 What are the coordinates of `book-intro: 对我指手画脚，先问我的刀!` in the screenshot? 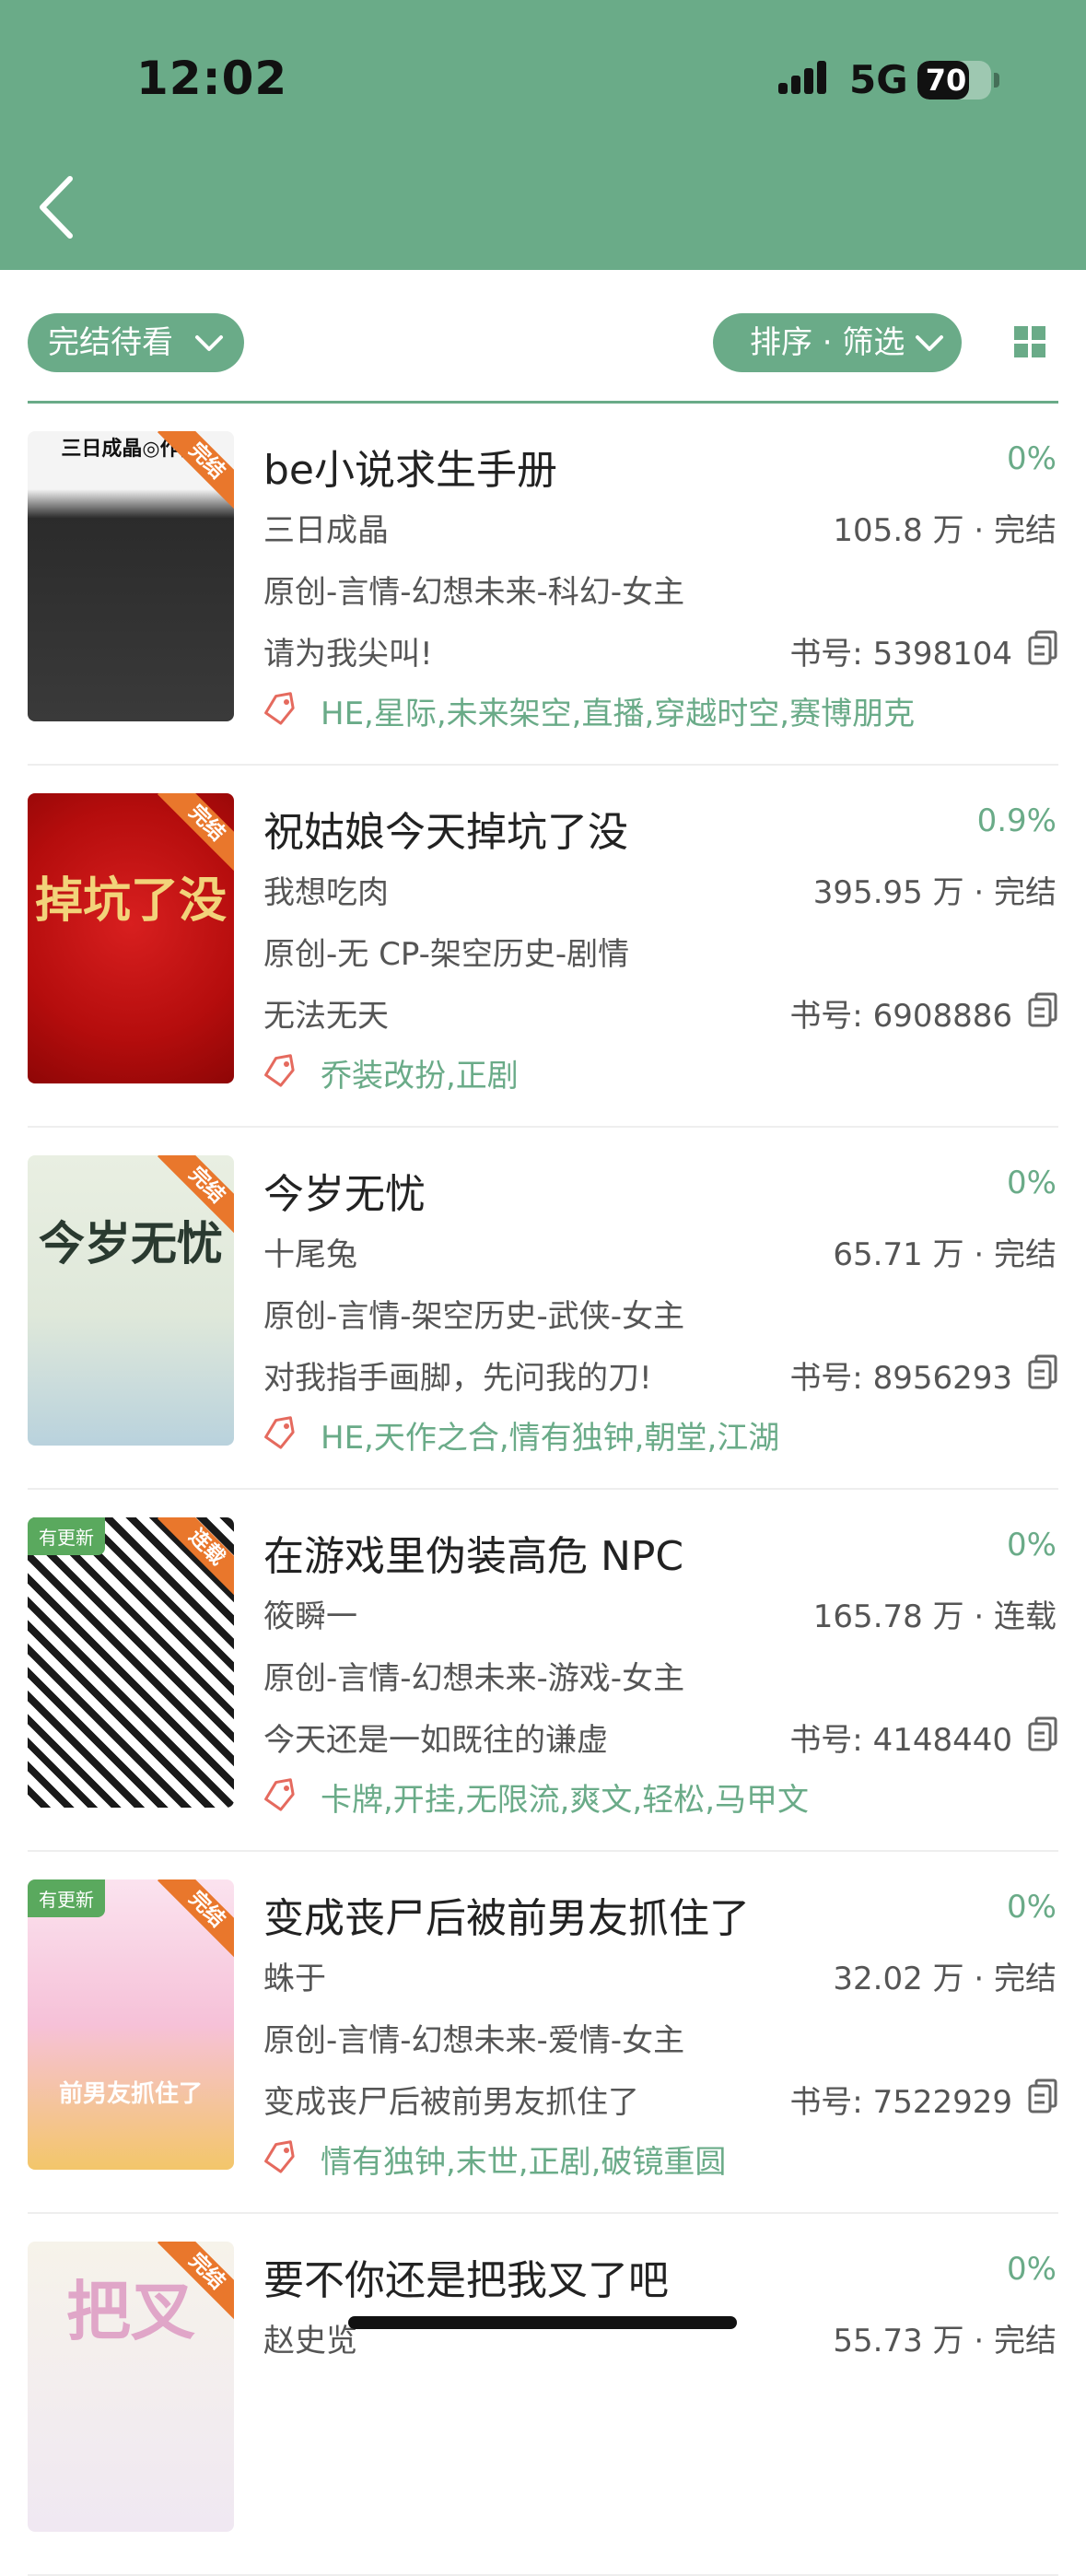 It's located at (458, 1378).